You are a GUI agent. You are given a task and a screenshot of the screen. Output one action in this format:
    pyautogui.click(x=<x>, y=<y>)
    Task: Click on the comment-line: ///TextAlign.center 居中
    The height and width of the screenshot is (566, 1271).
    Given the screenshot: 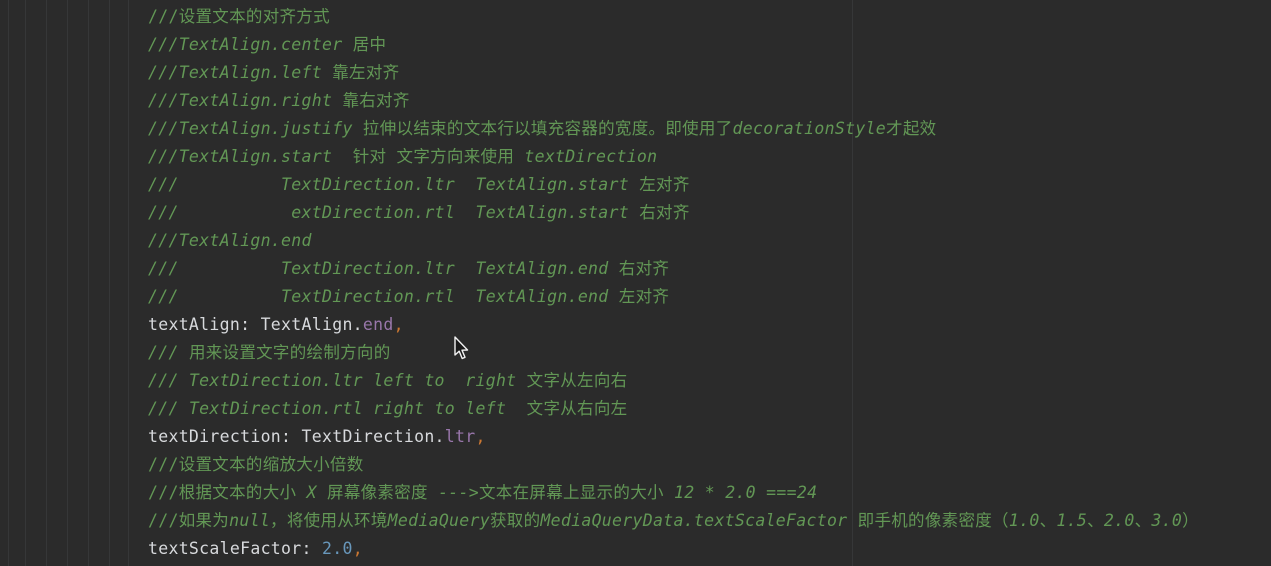 What is the action you would take?
    pyautogui.click(x=709, y=45)
    